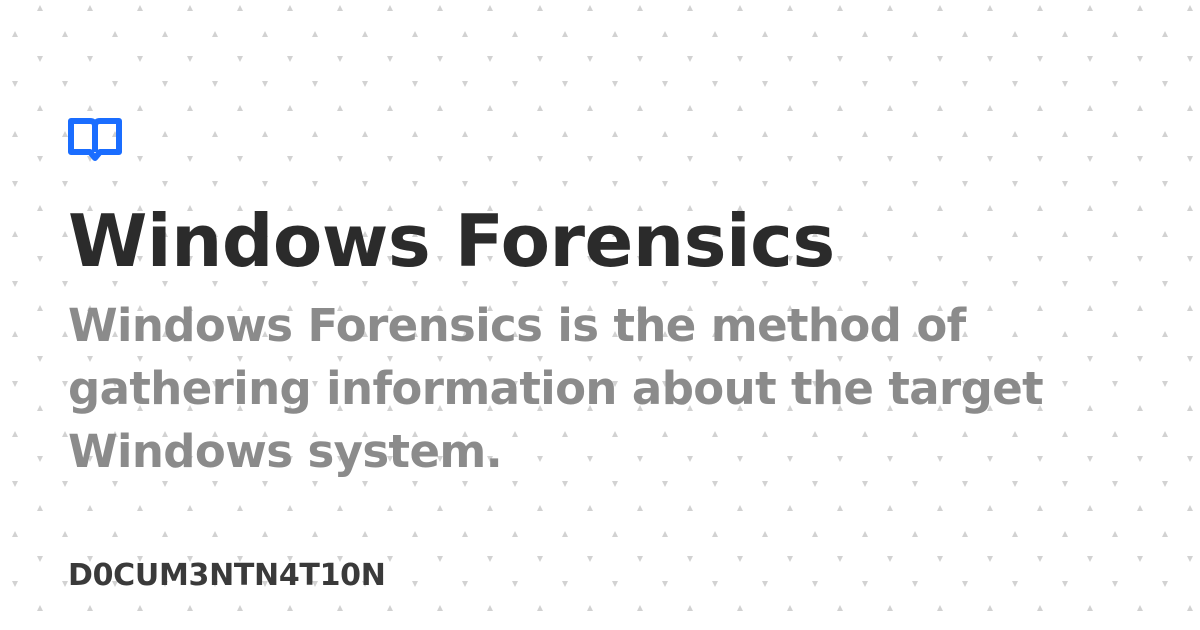 The width and height of the screenshot is (1200, 630). What do you see at coordinates (451, 241) in the screenshot?
I see `page-title: Windows Forensics` at bounding box center [451, 241].